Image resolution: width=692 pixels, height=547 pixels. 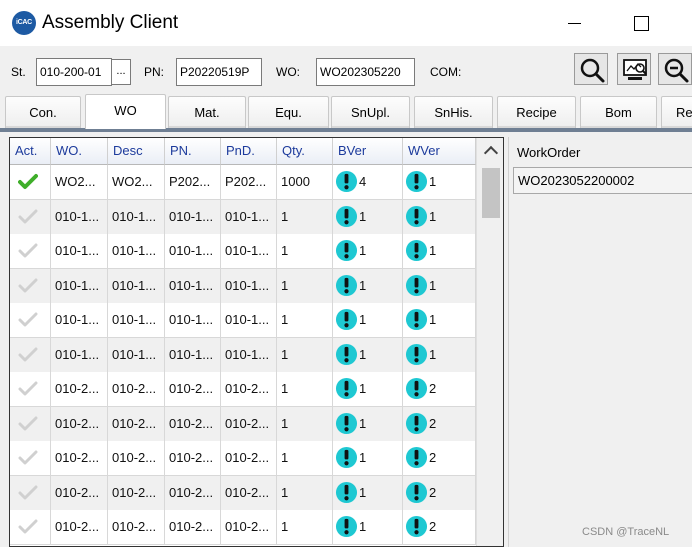 What do you see at coordinates (641, 23) in the screenshot?
I see `maximize-button` at bounding box center [641, 23].